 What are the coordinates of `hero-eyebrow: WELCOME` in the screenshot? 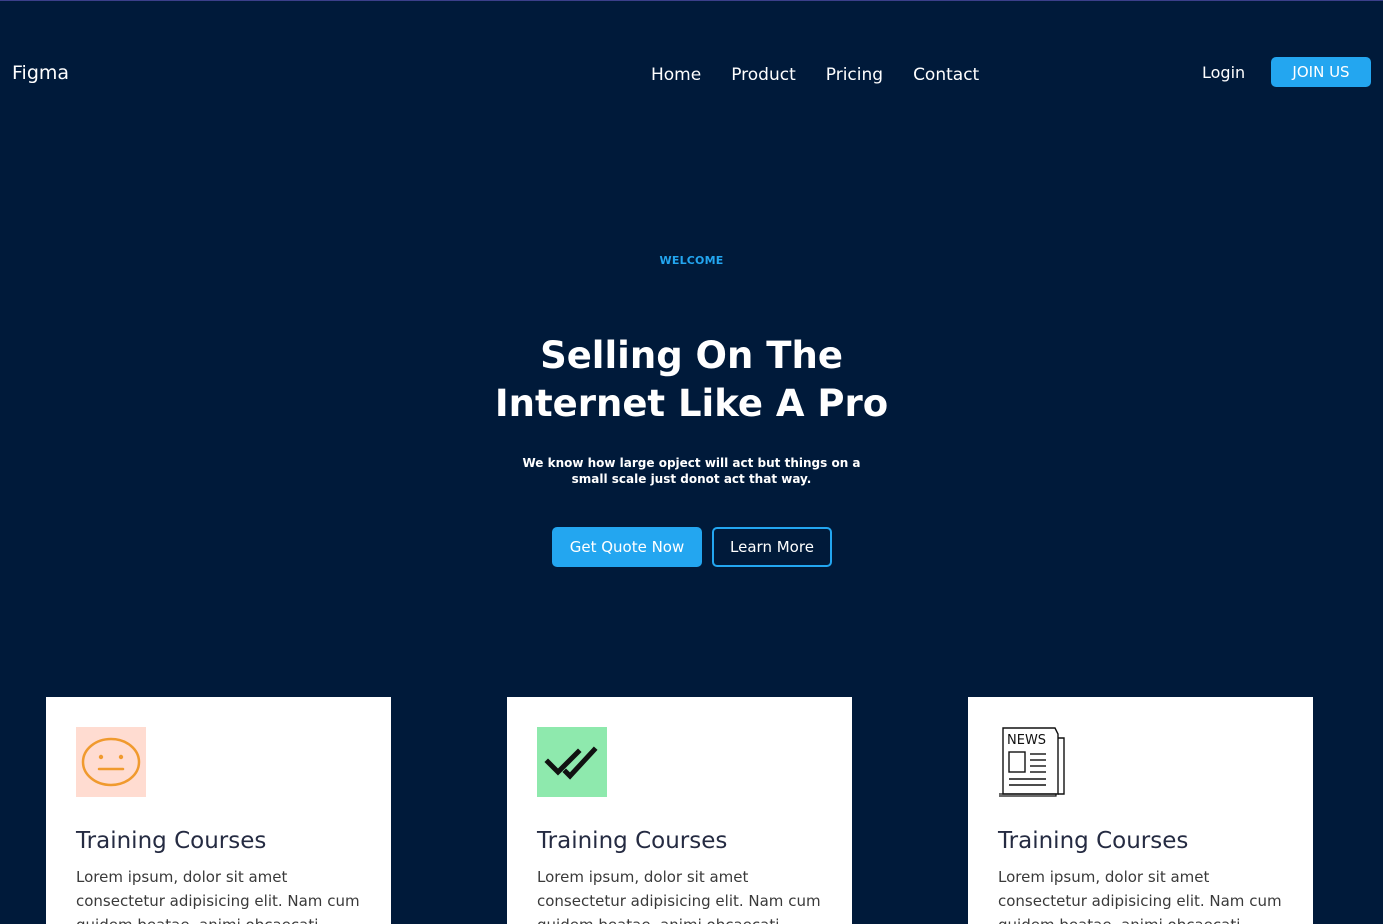 It's located at (691, 260).